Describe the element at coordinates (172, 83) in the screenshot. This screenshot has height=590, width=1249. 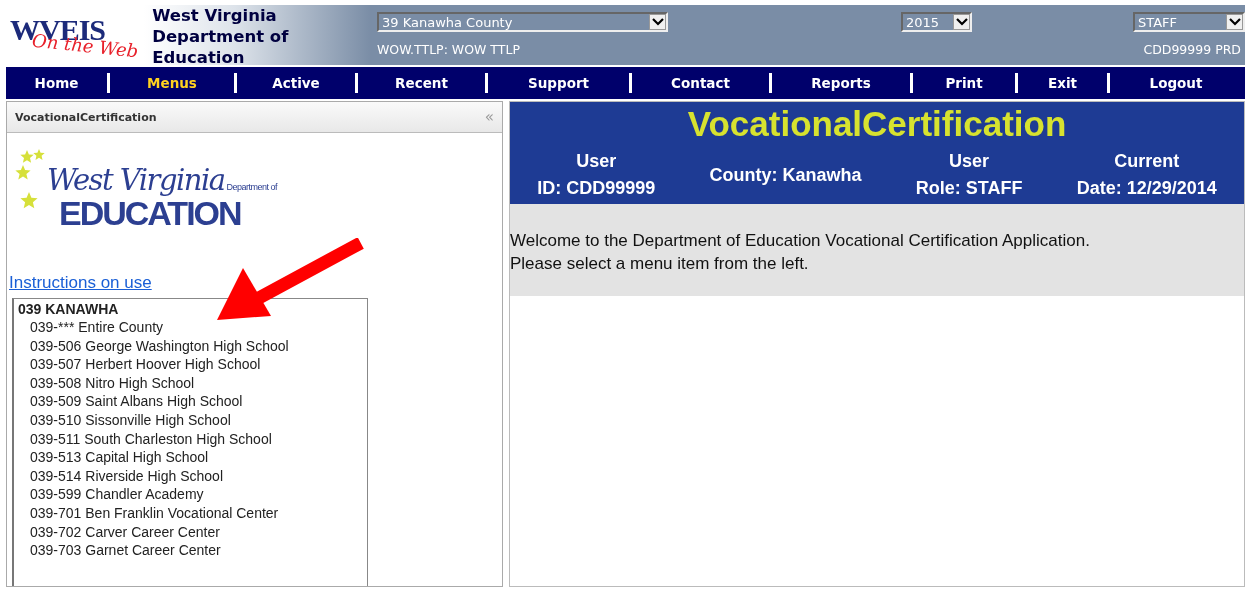
I see `nav-link: Menus` at that location.